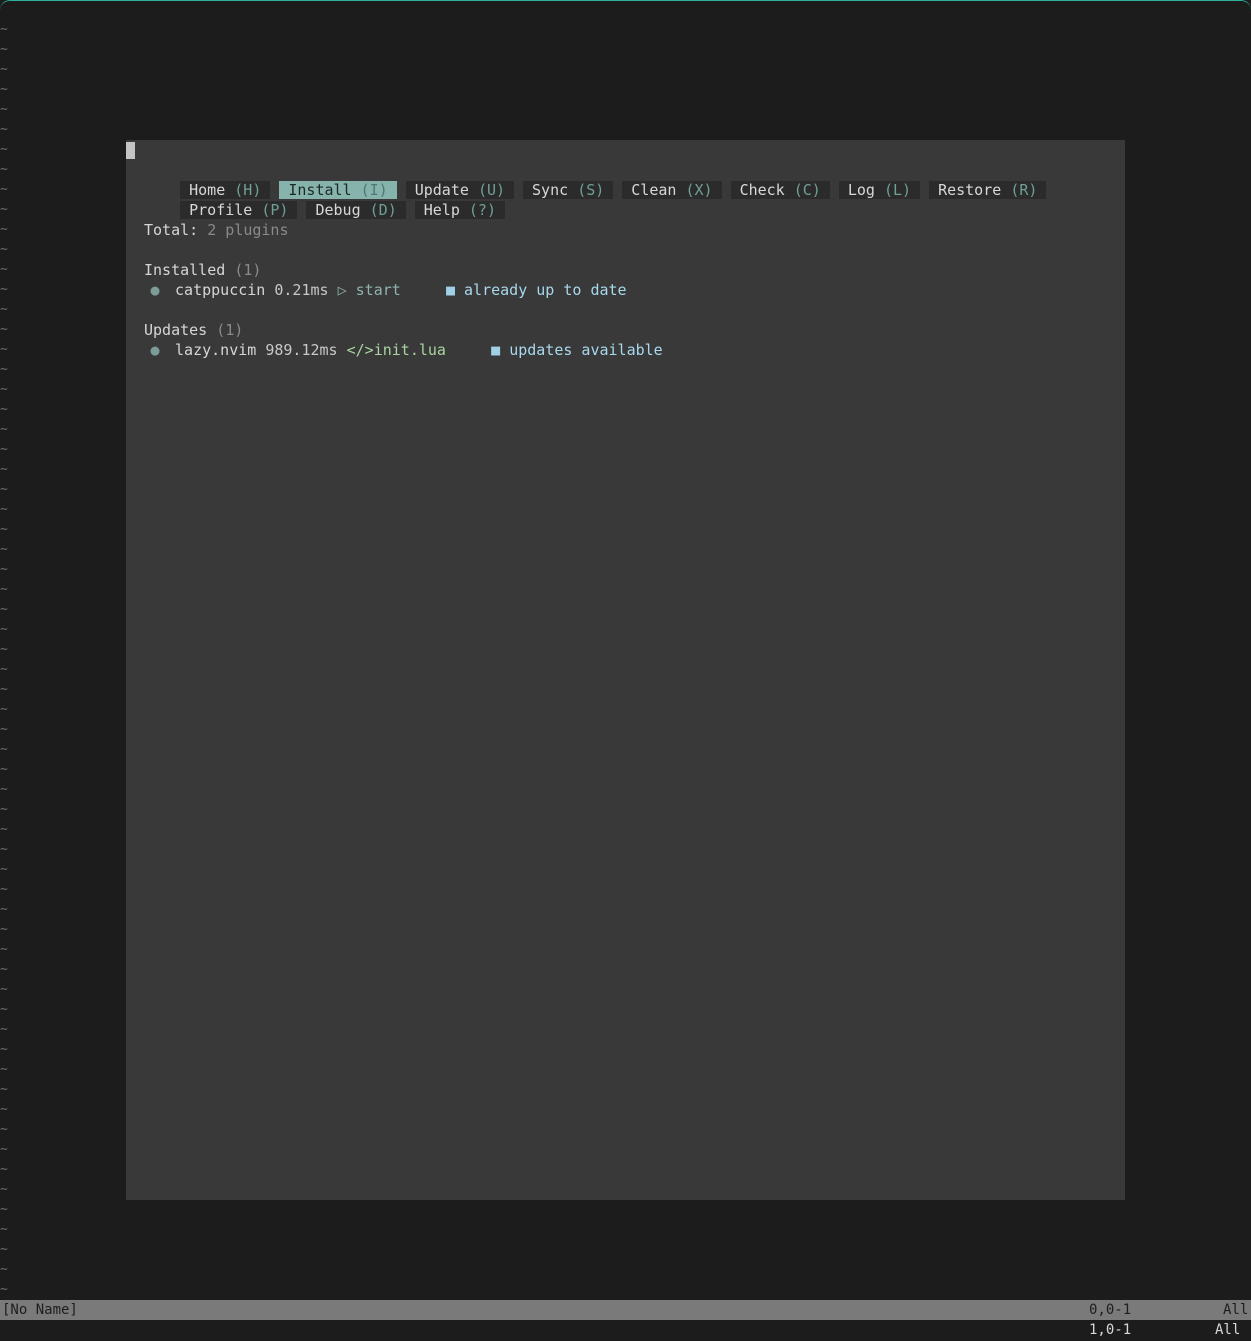  Describe the element at coordinates (625, 1330) in the screenshot. I see `command-line: 1,0-1 All` at that location.